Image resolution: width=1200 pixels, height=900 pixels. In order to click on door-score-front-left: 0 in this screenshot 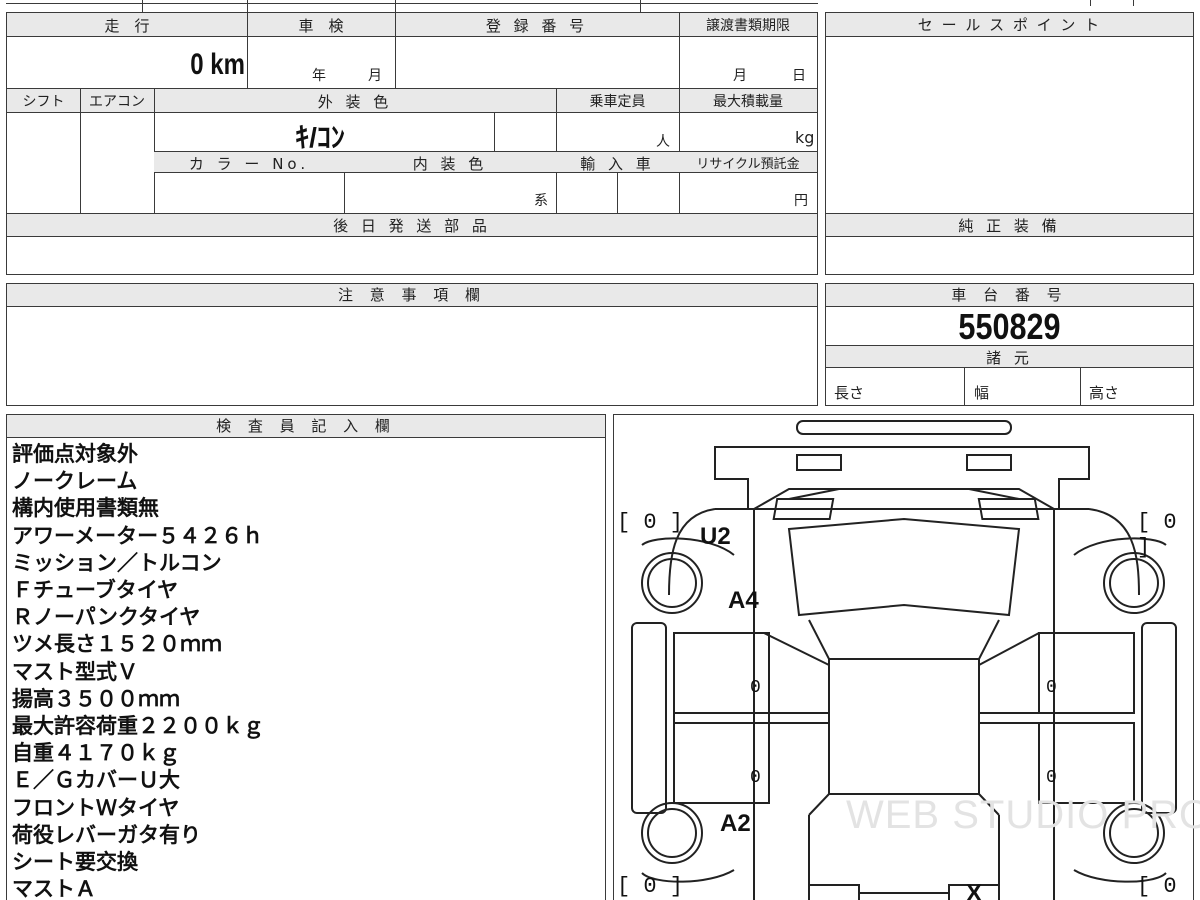, I will do `click(755, 688)`.